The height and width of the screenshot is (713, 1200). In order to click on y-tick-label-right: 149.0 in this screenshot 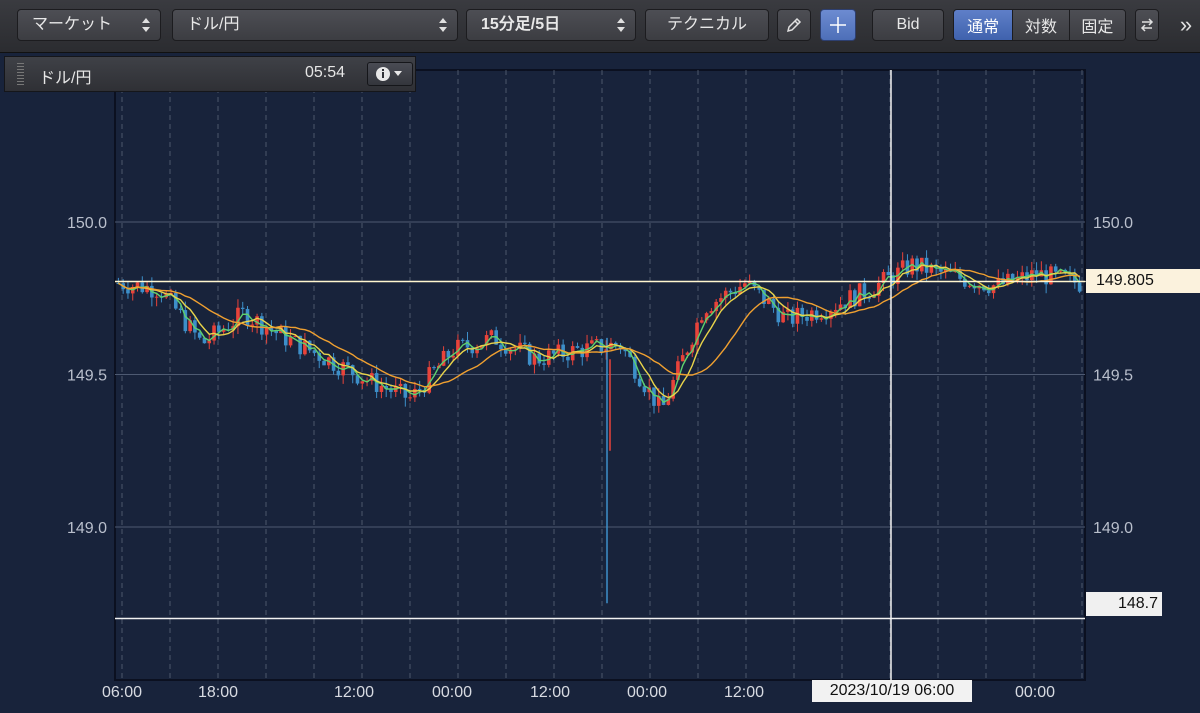, I will do `click(1113, 528)`.